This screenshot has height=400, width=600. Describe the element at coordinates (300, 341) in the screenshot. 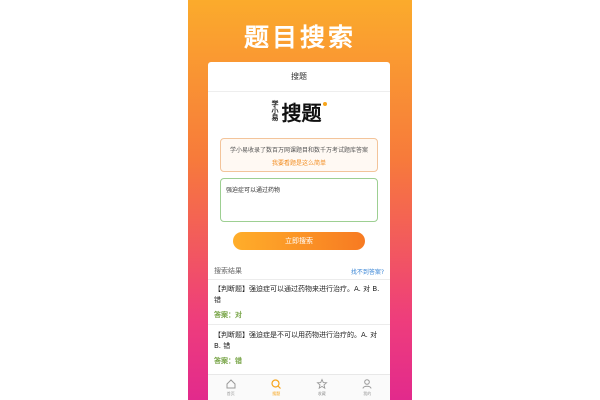

I see `result-question: 【判断题】强迫症是不可以用药物进行治疗的。A. 对 B. 错` at that location.